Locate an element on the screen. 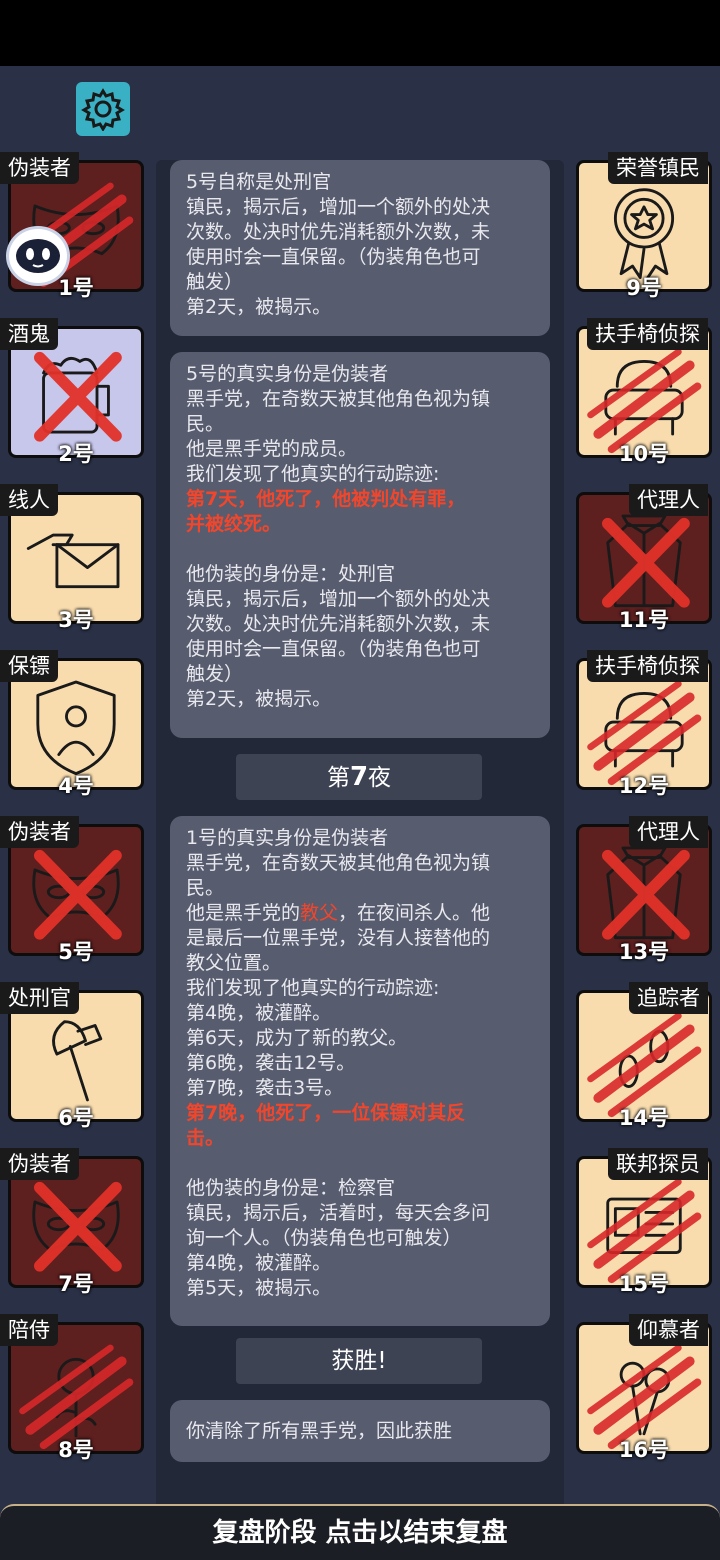 Image resolution: width=720 pixels, height=1560 pixels. log-line: 他伪装的身份是：检察官 is located at coordinates (291, 1188).